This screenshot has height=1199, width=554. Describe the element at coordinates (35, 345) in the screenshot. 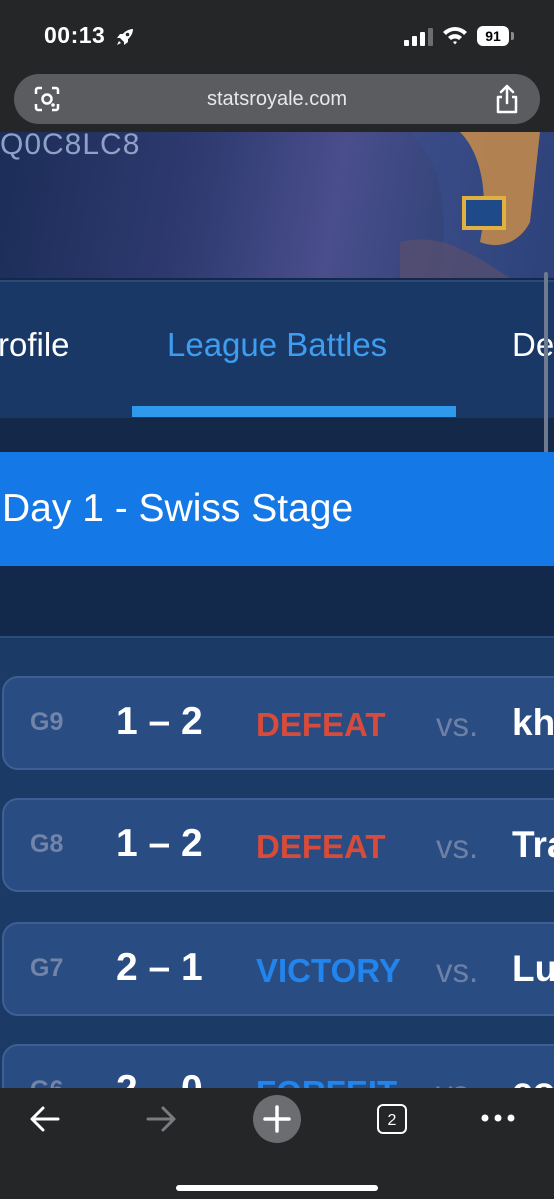

I see `tab-profile: rofile` at that location.